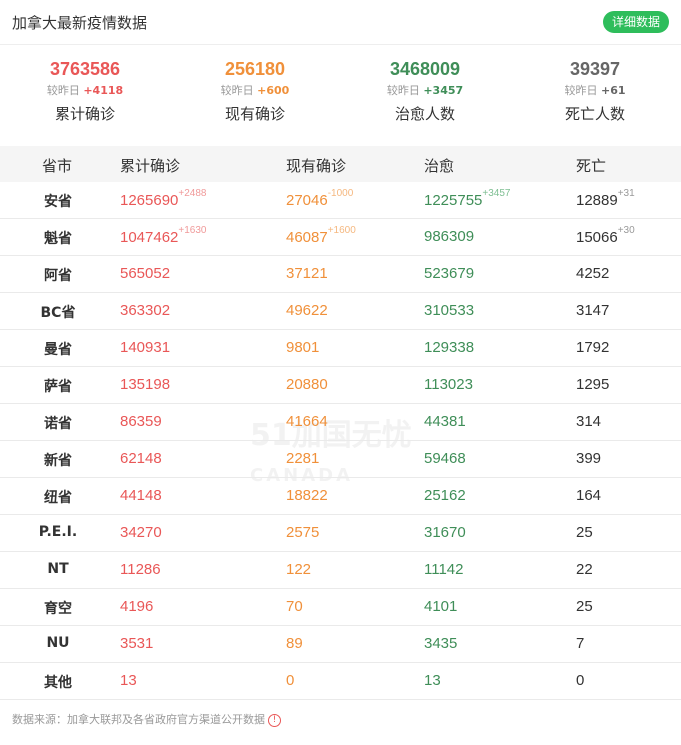  Describe the element at coordinates (635, 22) in the screenshot. I see `detail-data-button: 详细数据` at that location.